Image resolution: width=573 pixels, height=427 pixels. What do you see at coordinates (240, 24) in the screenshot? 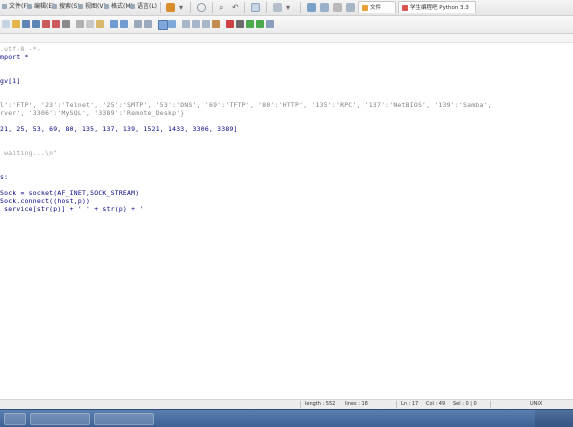
I see `stop-macro-icon` at bounding box center [240, 24].